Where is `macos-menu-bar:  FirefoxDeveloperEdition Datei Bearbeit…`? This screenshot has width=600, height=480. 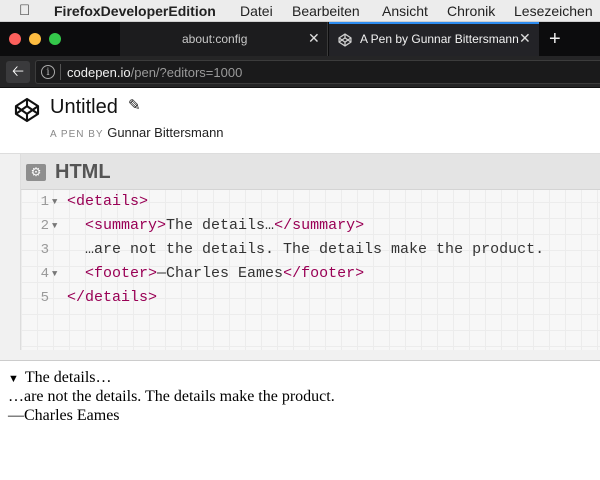
macos-menu-bar:  FirefoxDeveloperEdition Datei Bearbeit… is located at coordinates (300, 11).